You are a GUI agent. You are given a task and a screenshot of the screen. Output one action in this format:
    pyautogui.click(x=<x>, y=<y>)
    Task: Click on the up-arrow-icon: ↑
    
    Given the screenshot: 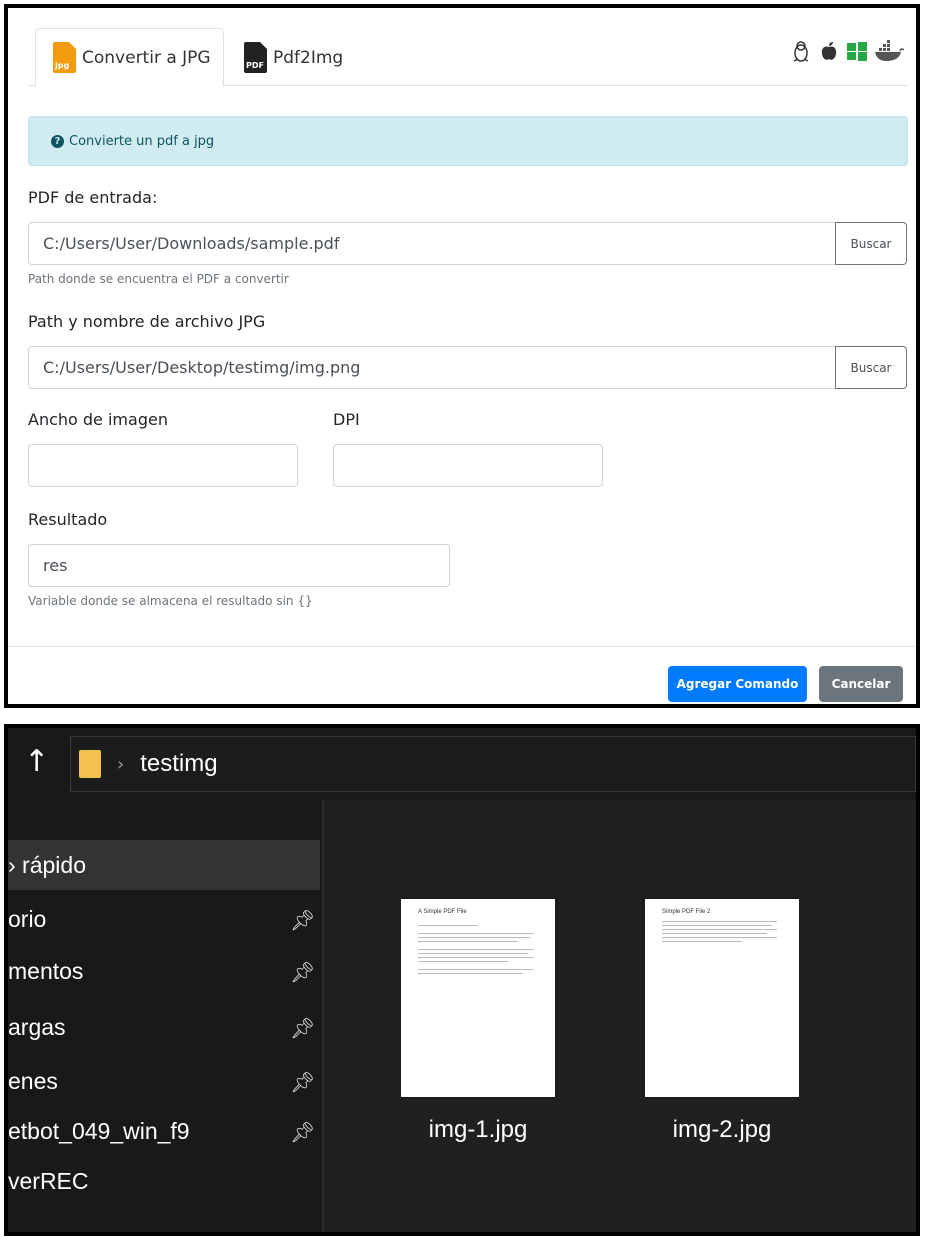 What is the action you would take?
    pyautogui.click(x=36, y=761)
    